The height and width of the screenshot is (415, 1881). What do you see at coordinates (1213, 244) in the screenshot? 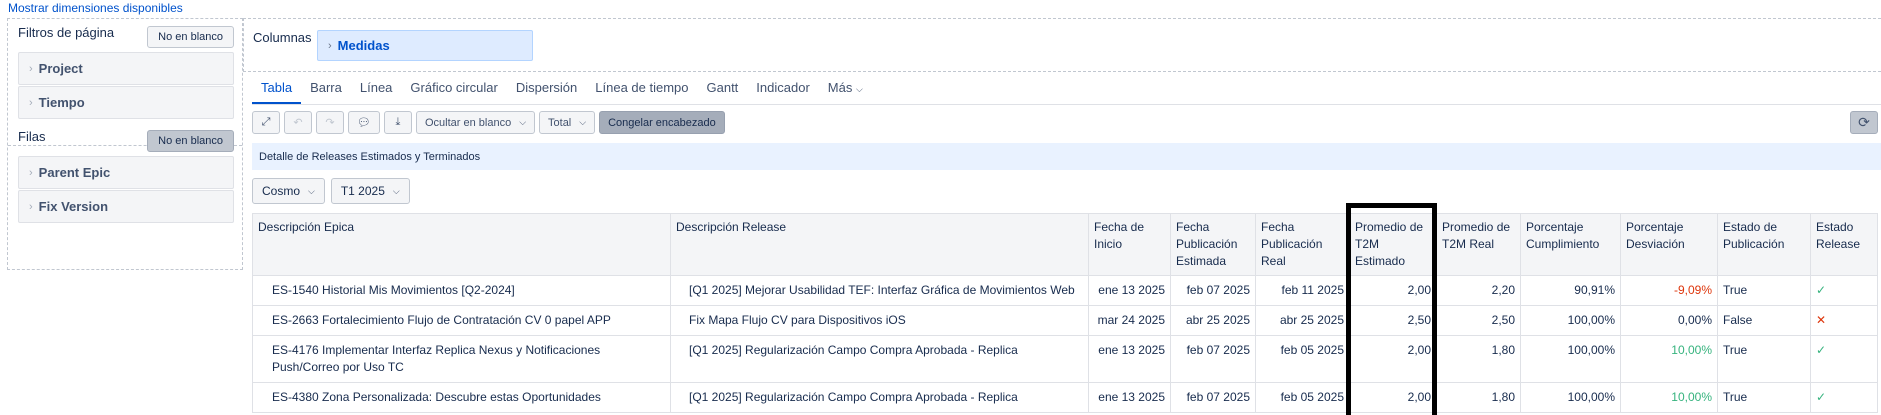
I see `header-fecha-publicacion-estimada: Fecha Publicación Estimada` at bounding box center [1213, 244].